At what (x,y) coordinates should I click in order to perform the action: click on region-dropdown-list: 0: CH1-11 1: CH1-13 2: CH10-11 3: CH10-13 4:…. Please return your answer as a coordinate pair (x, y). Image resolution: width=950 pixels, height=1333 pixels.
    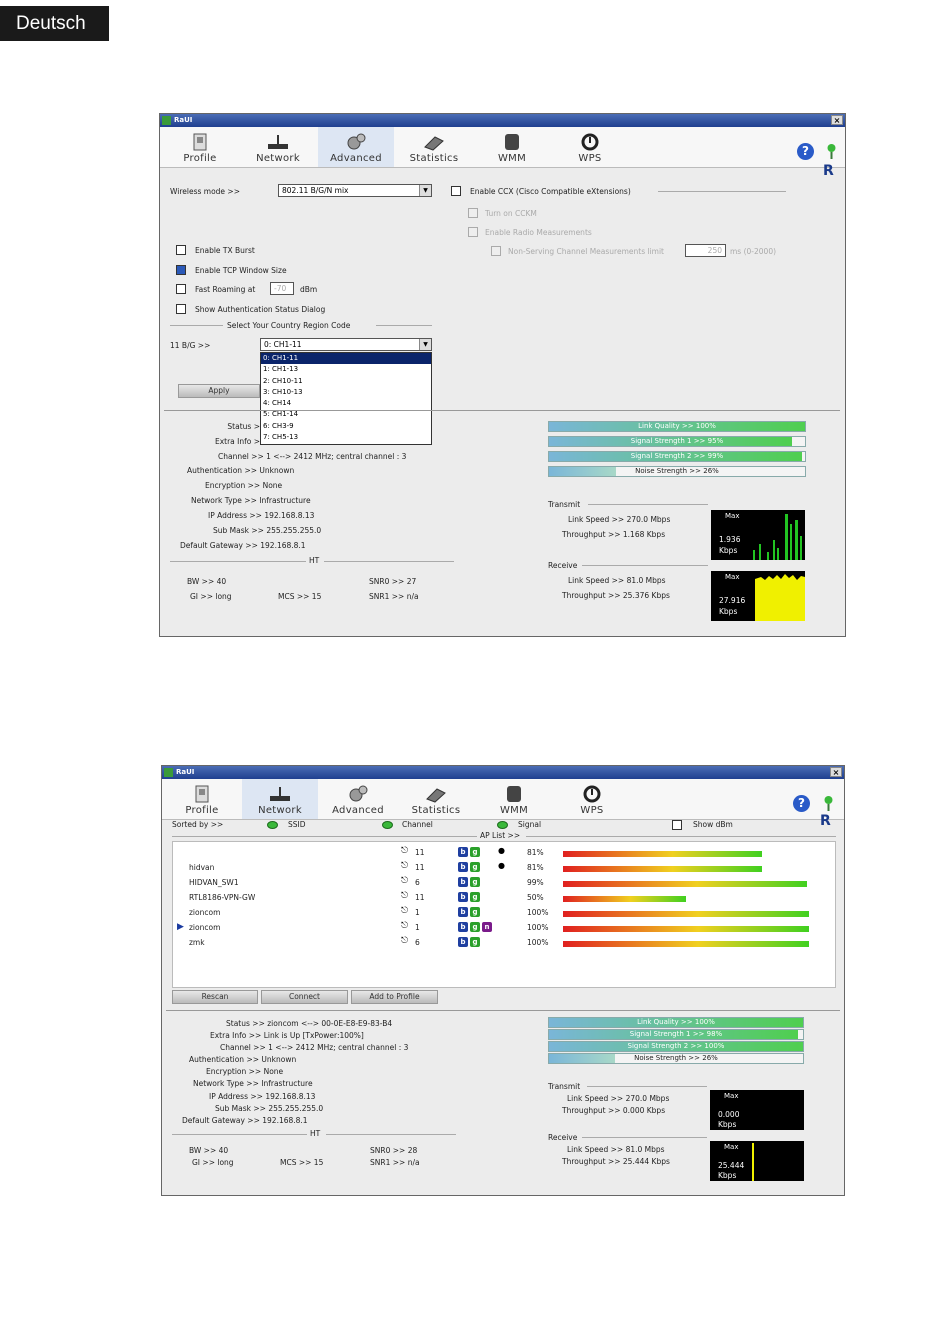
    Looking at the image, I should click on (346, 398).